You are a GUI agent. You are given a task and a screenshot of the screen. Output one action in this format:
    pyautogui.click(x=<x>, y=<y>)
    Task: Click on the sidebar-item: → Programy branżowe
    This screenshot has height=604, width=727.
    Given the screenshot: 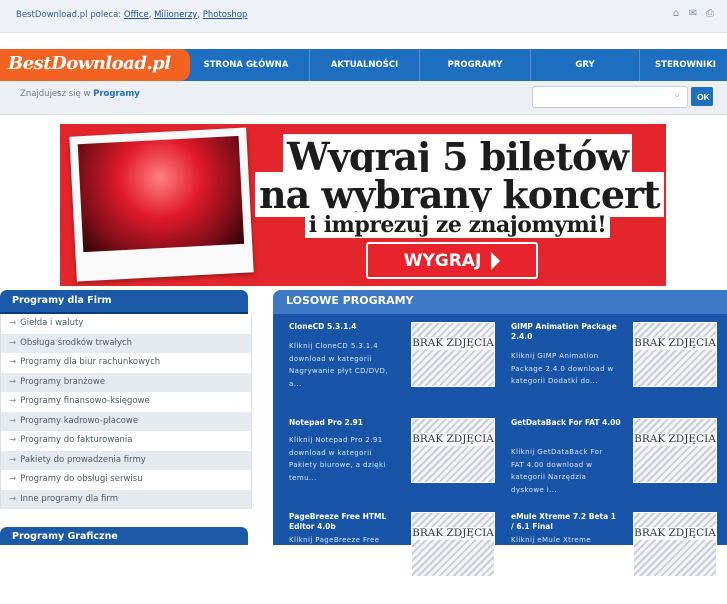 What is the action you would take?
    pyautogui.click(x=126, y=382)
    